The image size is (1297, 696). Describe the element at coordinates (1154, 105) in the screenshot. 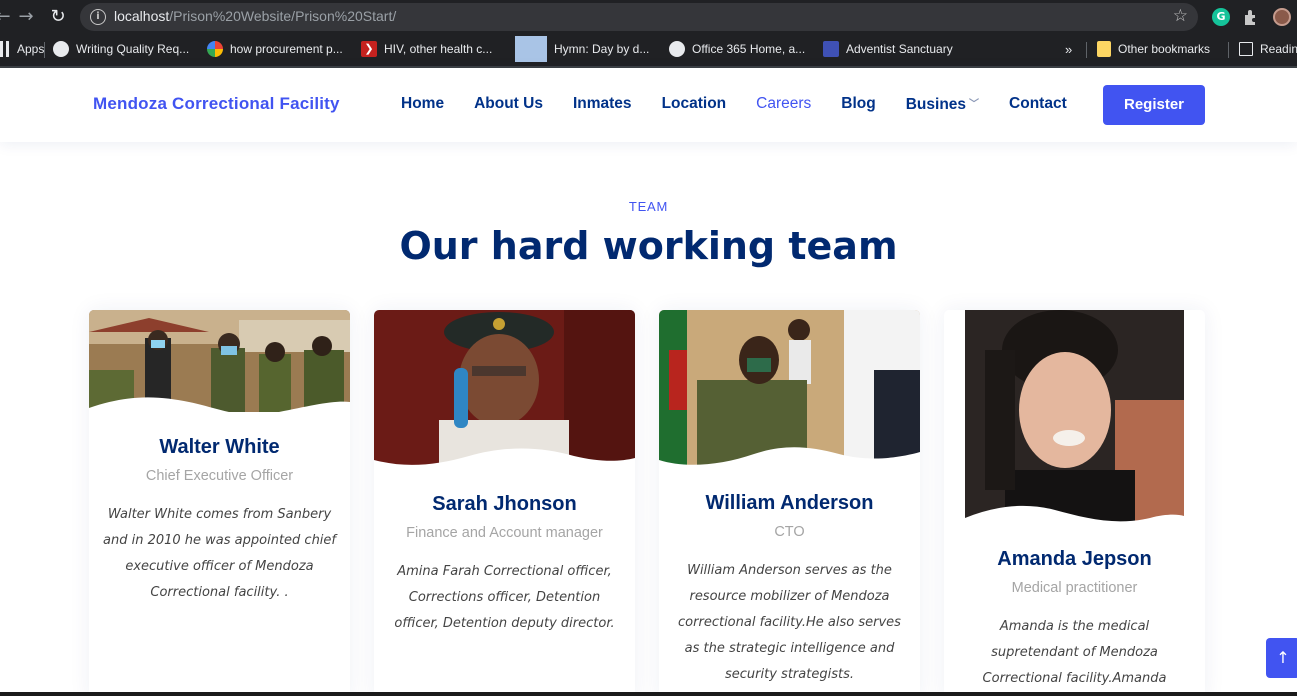

I see `register-button: Register` at that location.